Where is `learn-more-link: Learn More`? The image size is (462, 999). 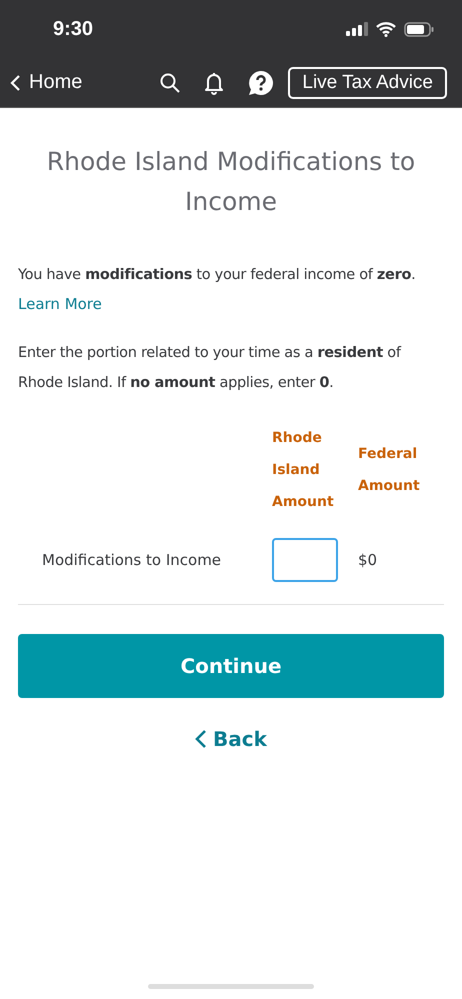
learn-more-link: Learn More is located at coordinates (60, 304).